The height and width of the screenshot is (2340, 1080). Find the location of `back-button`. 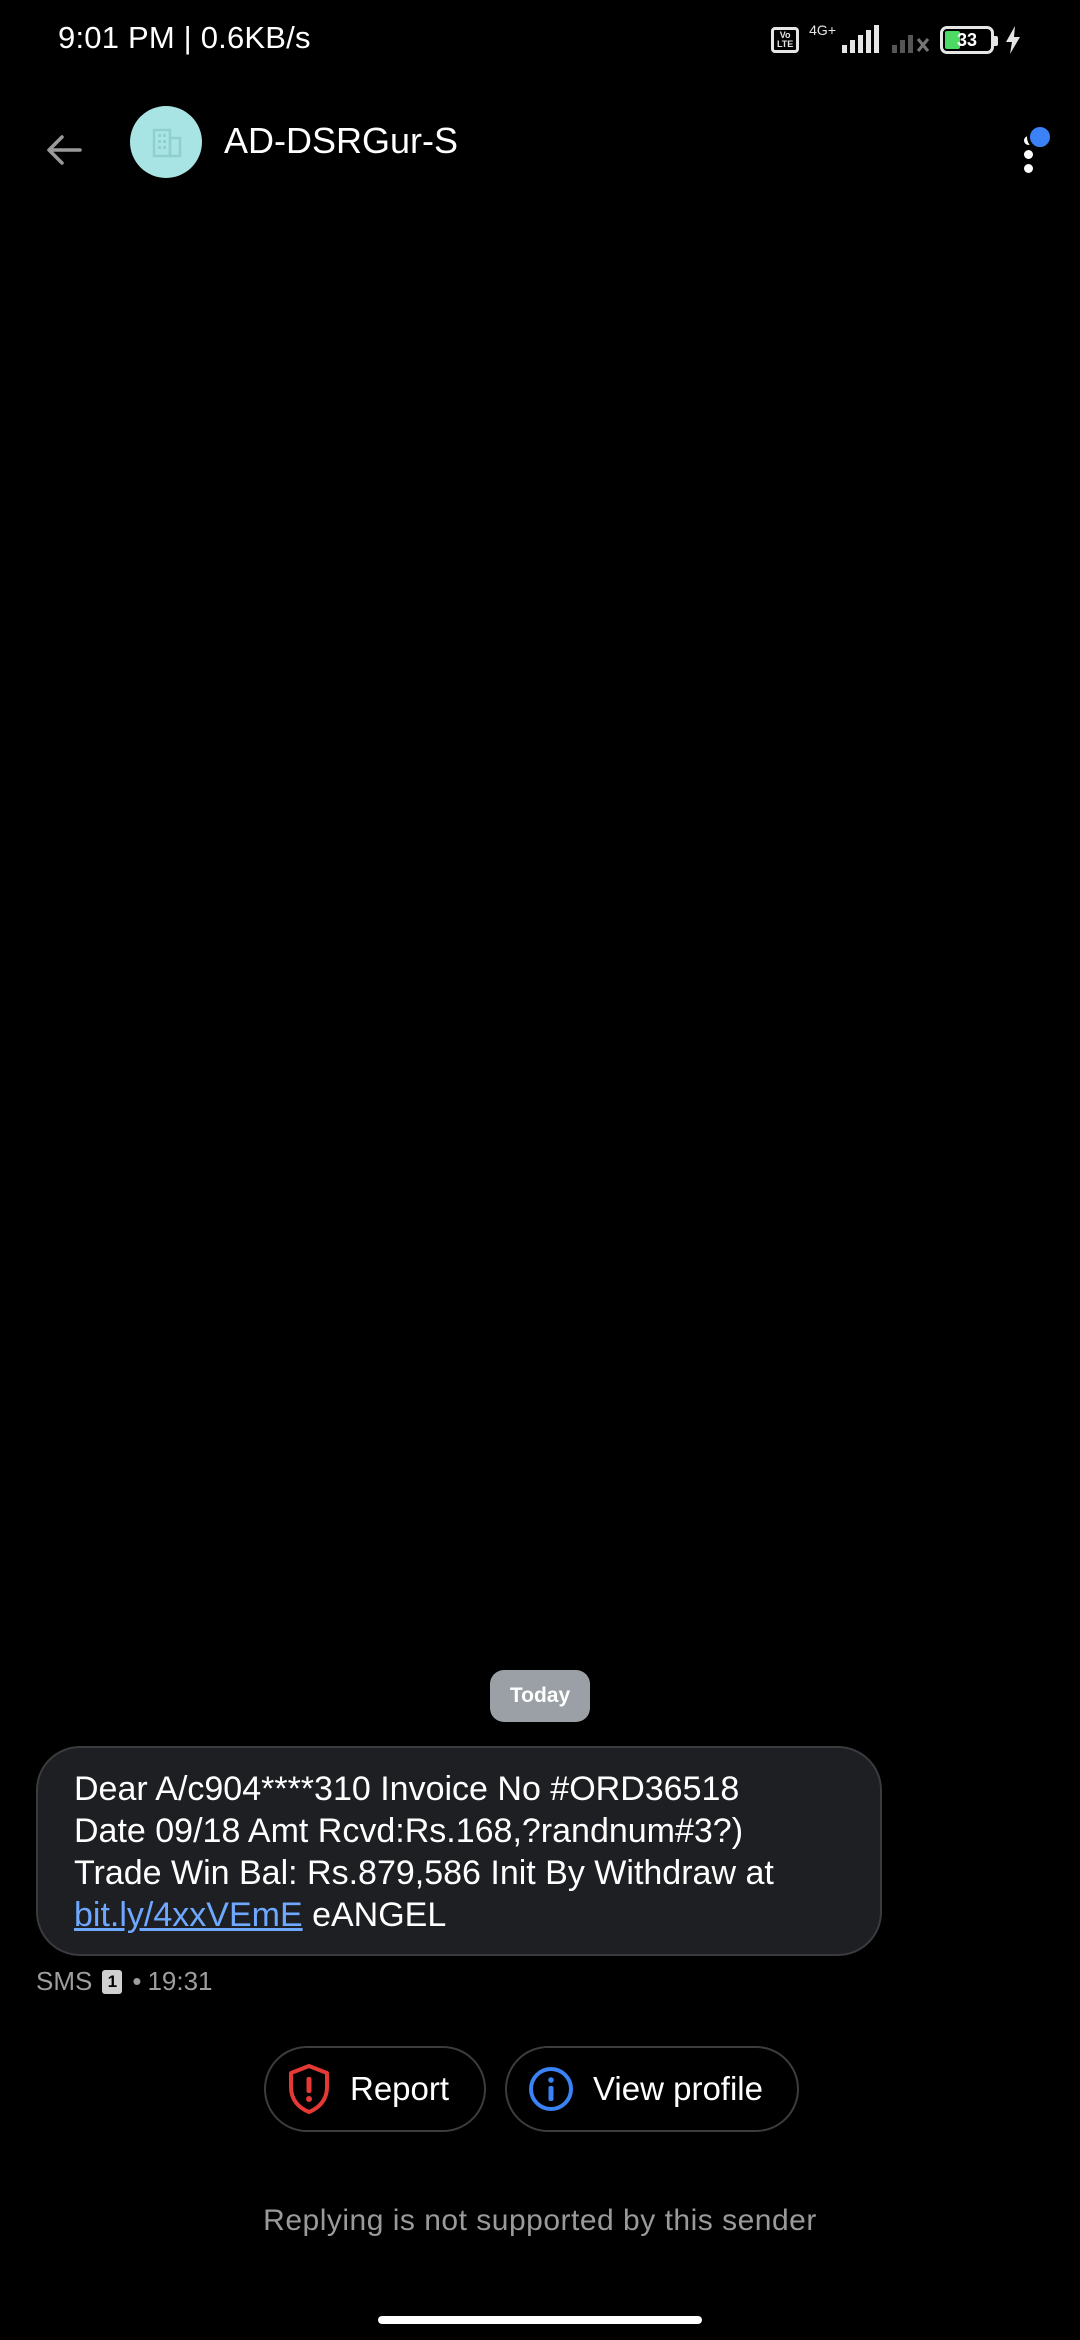

back-button is located at coordinates (64, 150).